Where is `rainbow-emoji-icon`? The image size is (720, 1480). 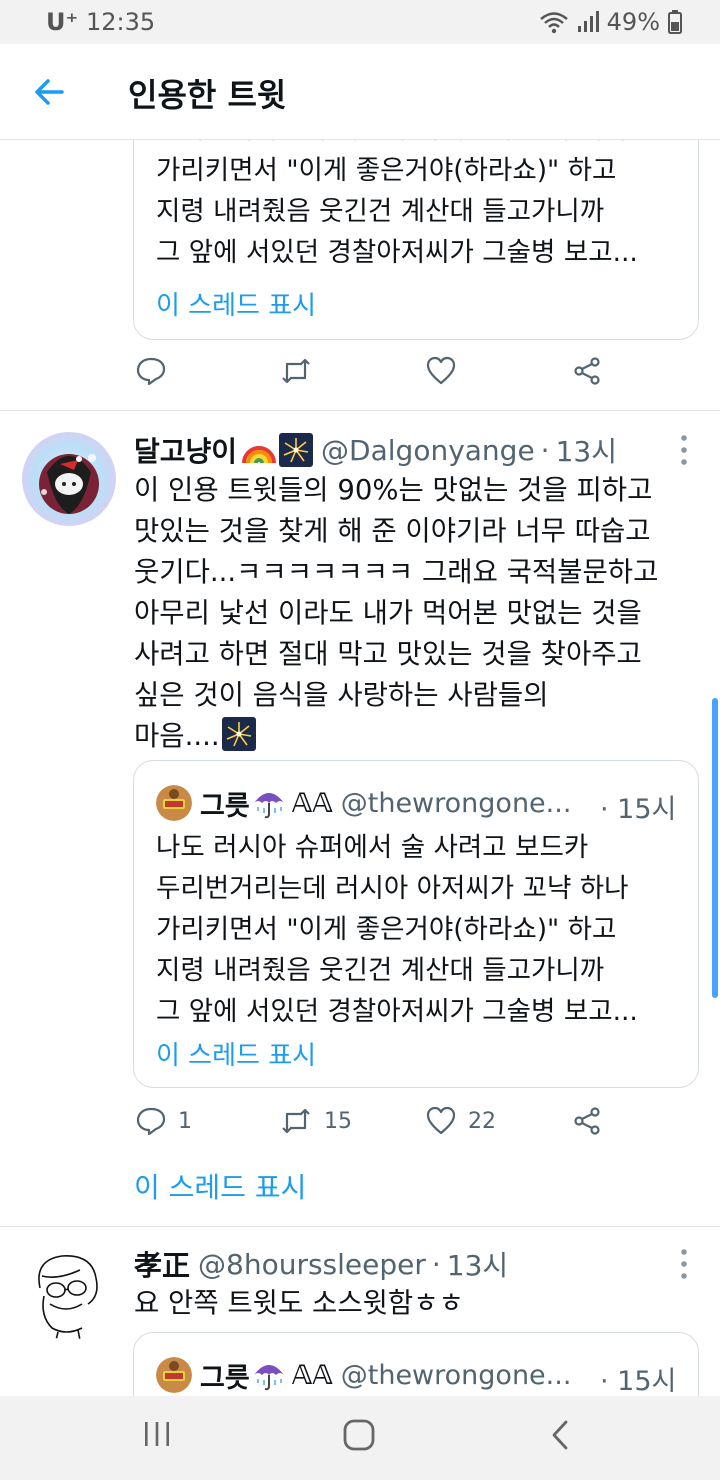
rainbow-emoji-icon is located at coordinates (259, 455).